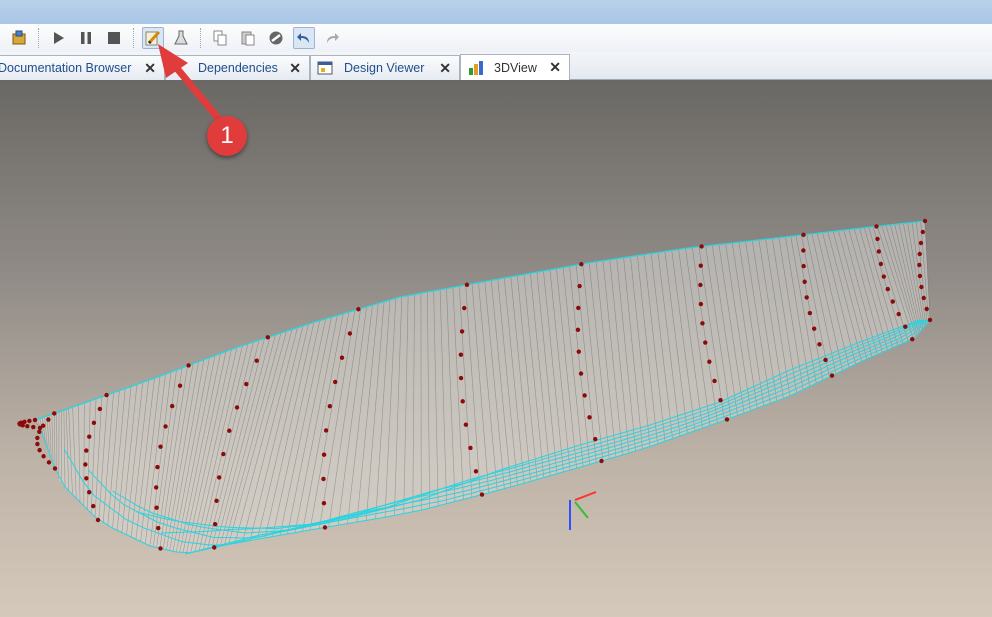  I want to click on pause-button, so click(86, 38).